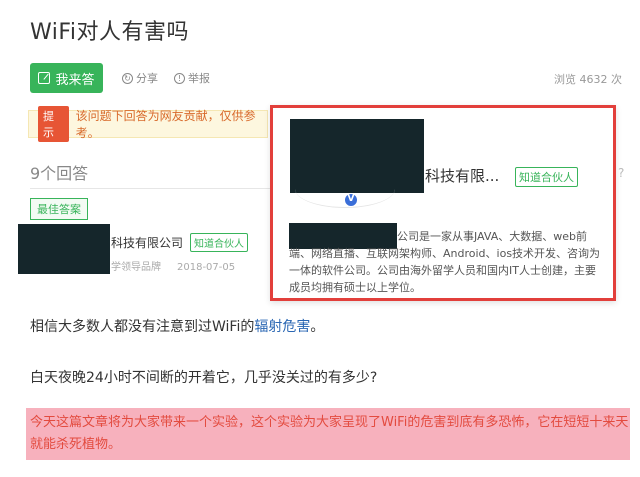 This screenshot has height=477, width=640. Describe the element at coordinates (173, 265) in the screenshot. I see `answer-meta: 学领导品牌 2018-07-05` at that location.